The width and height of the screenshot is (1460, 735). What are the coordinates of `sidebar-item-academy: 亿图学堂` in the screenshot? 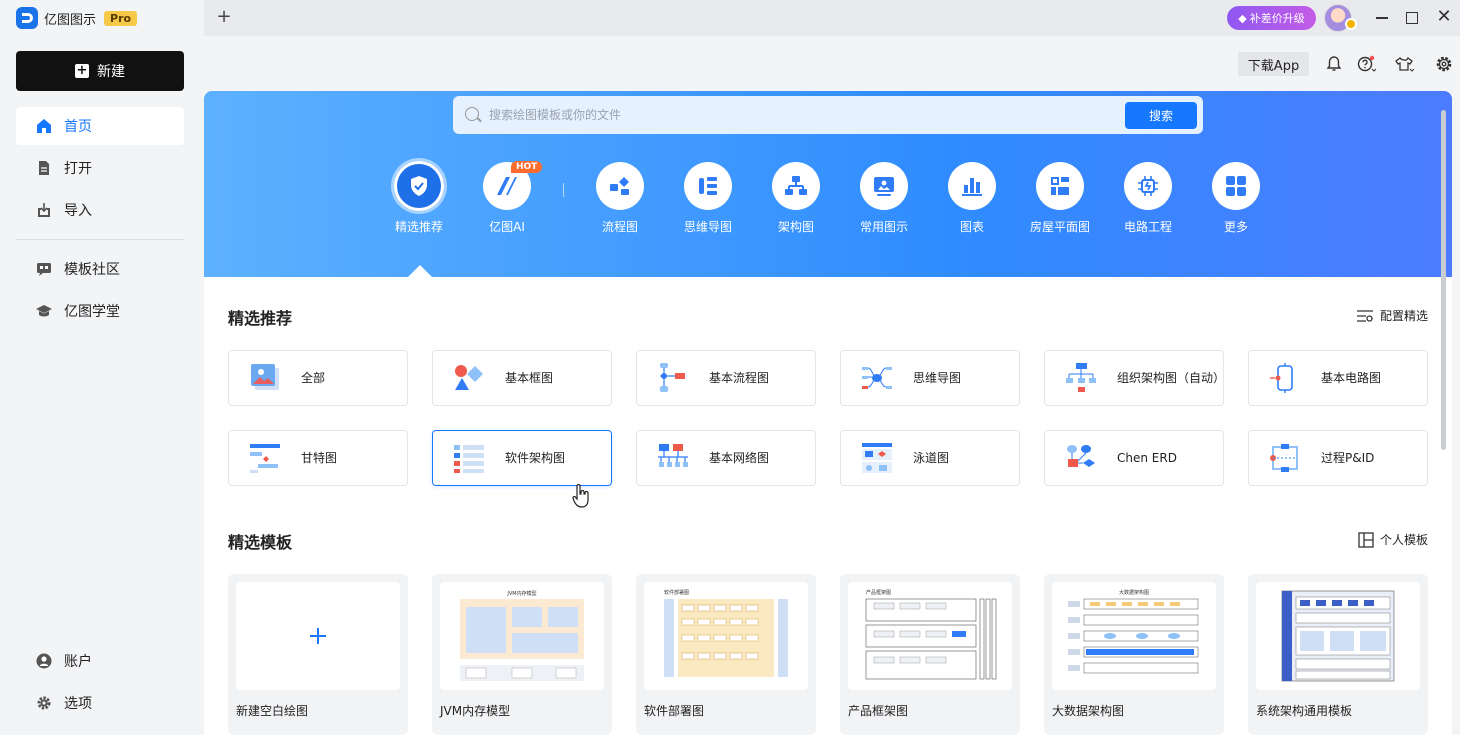 It's located at (100, 311).